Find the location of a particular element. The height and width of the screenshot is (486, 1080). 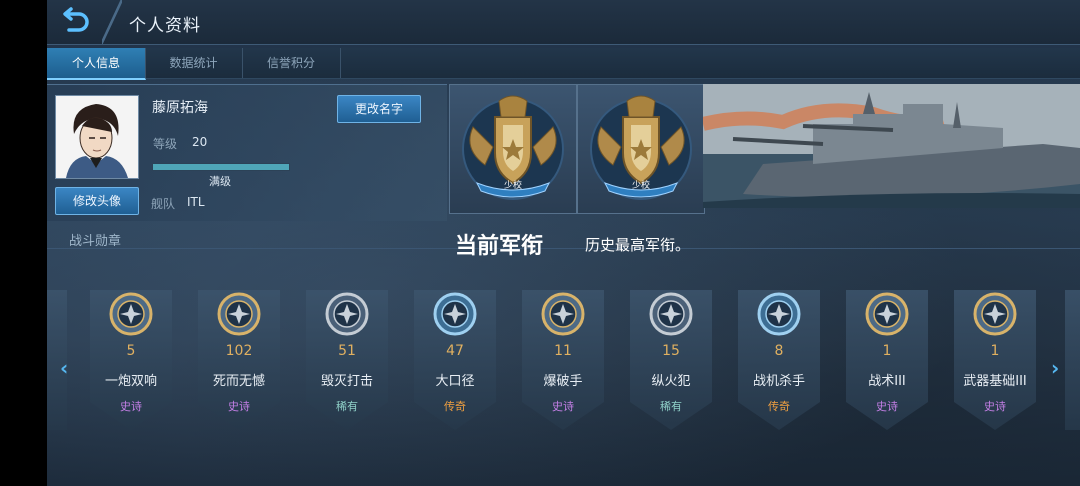

avatar is located at coordinates (97, 137).